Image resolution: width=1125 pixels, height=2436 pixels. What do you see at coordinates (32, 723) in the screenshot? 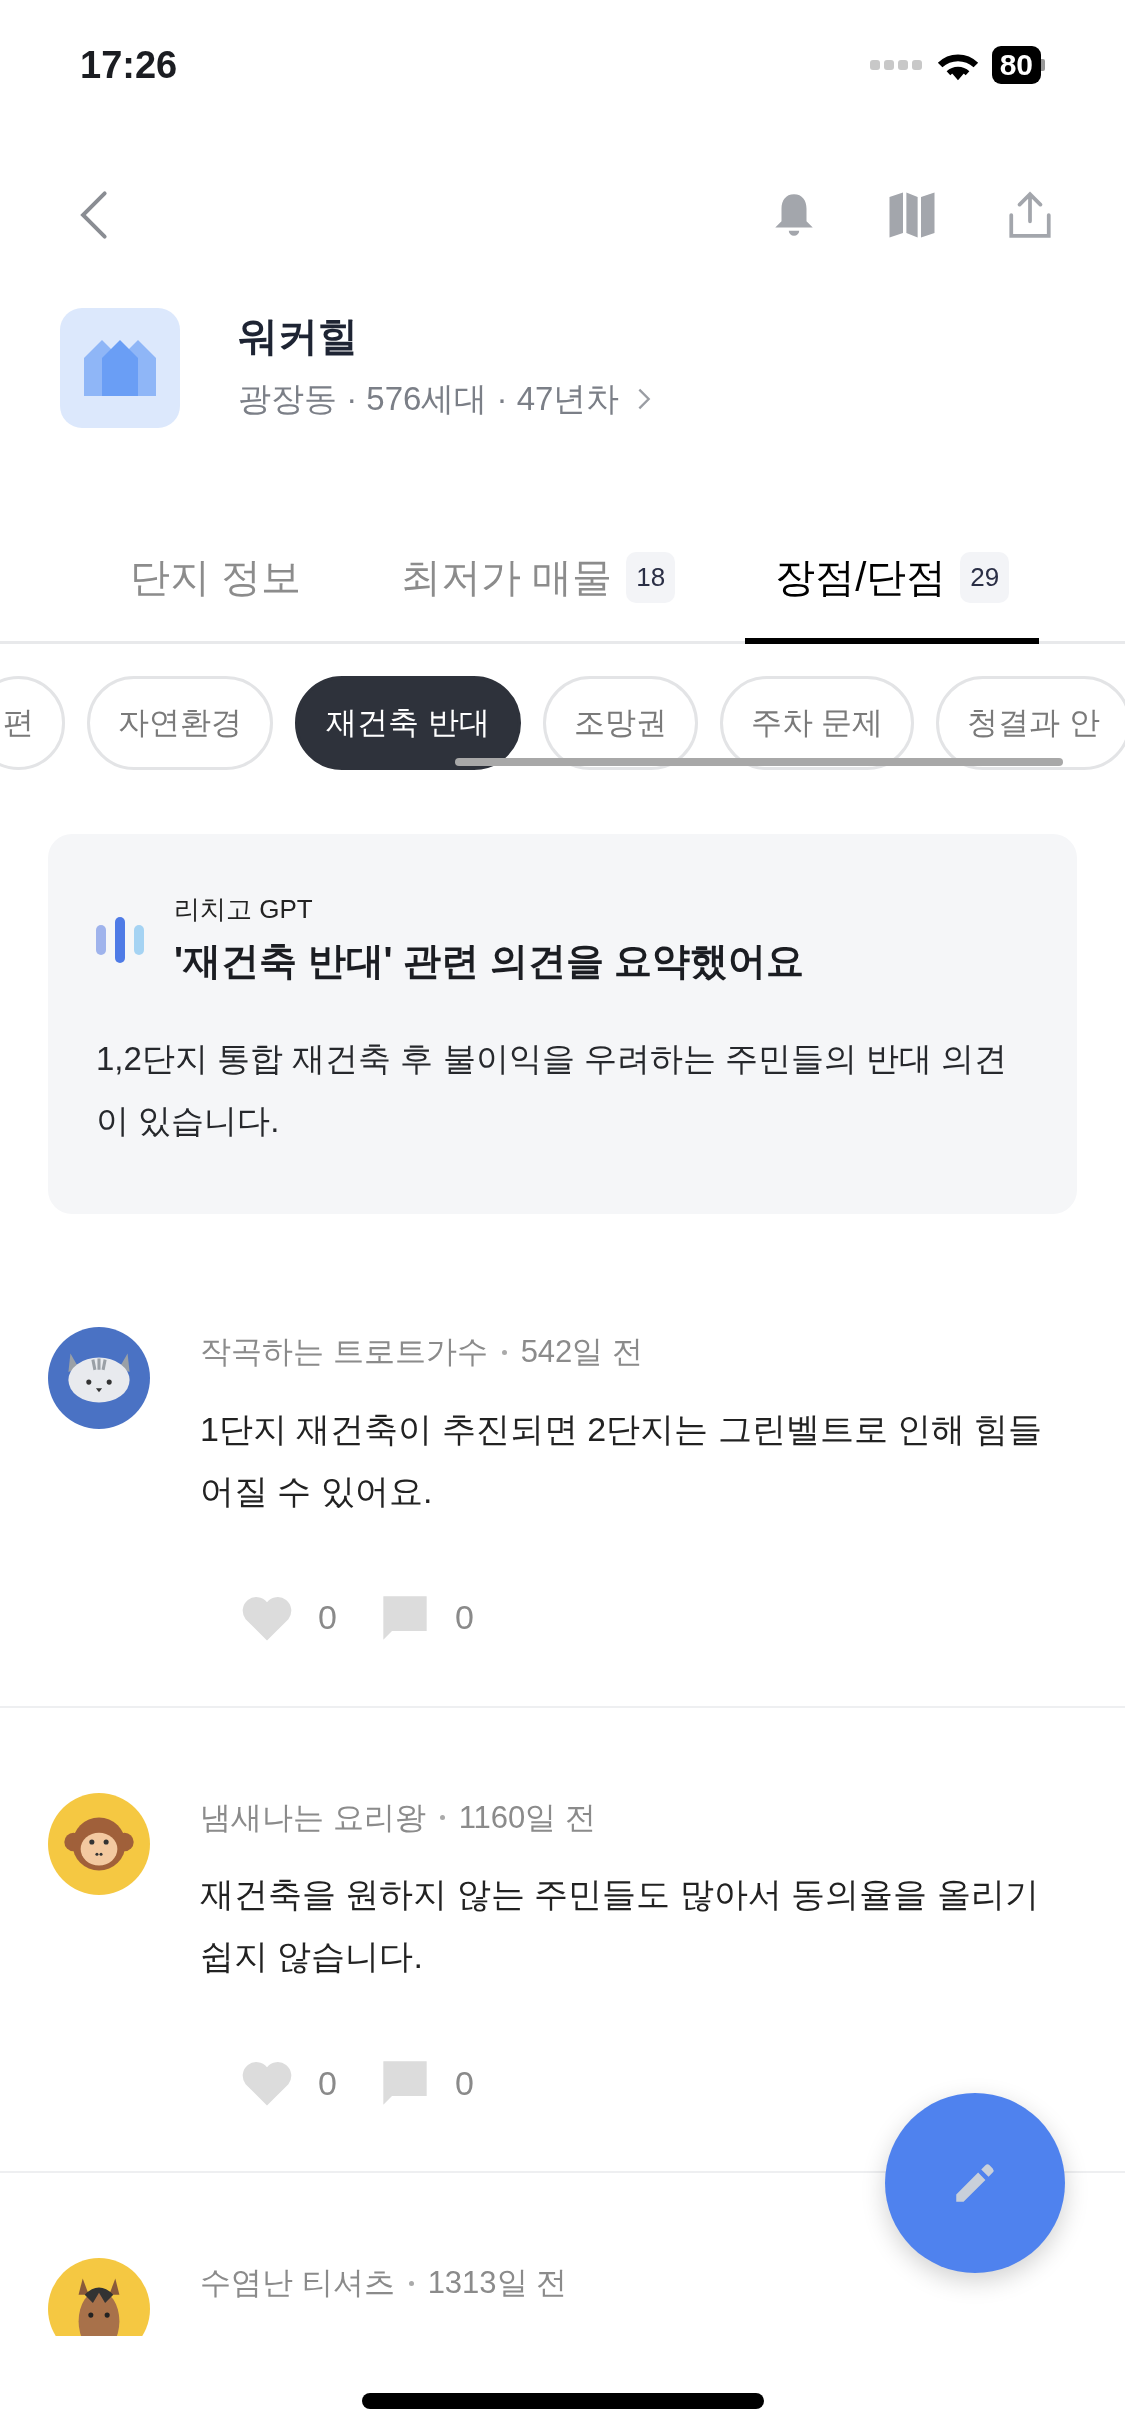
I see `filter-chip: 편` at bounding box center [32, 723].